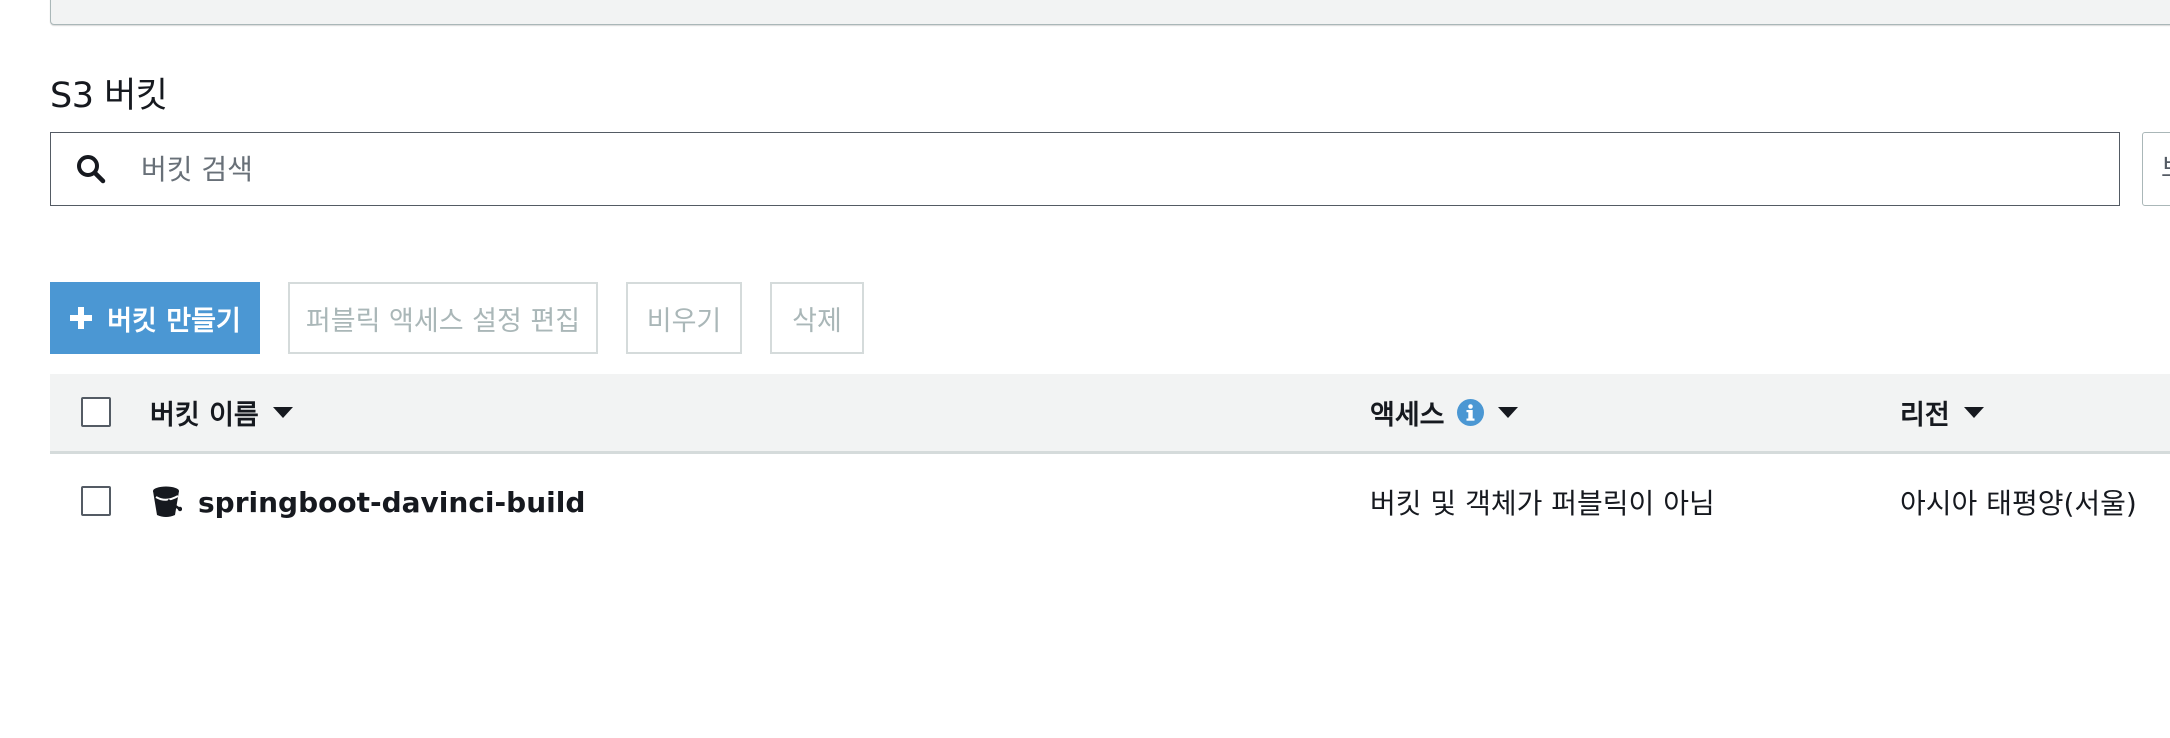  I want to click on column-header-region: 리전, so click(1942, 412).